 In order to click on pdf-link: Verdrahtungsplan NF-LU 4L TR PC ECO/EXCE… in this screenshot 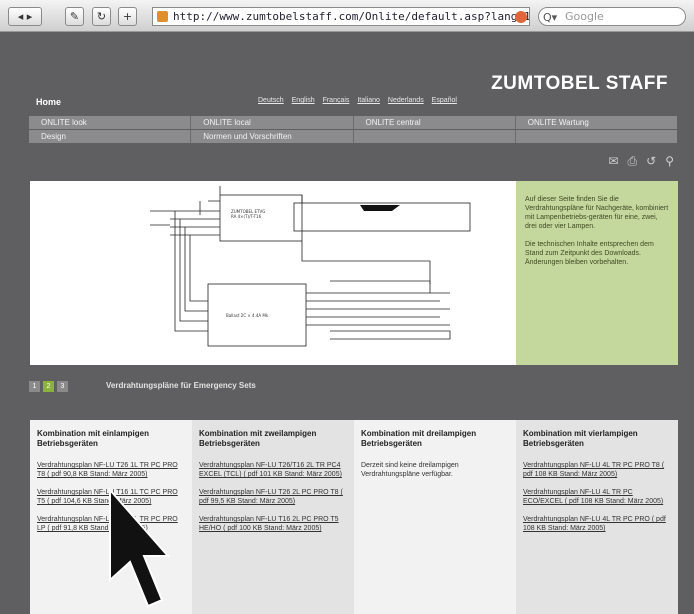, I will do `click(596, 497)`.